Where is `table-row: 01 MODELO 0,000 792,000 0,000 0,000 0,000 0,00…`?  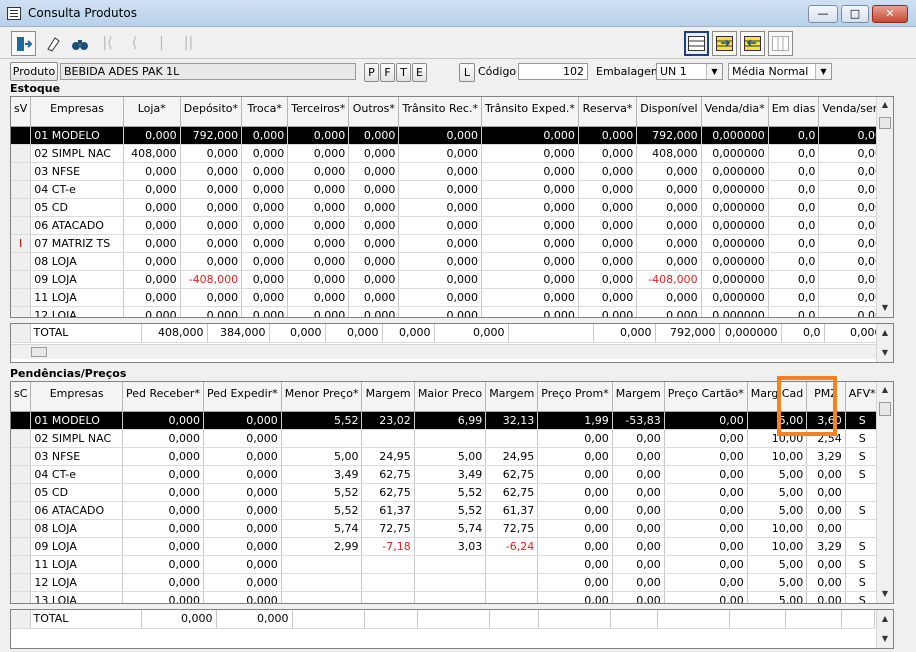
table-row: 01 MODELO 0,000 792,000 0,000 0,000 0,000 0,00… is located at coordinates (452, 135).